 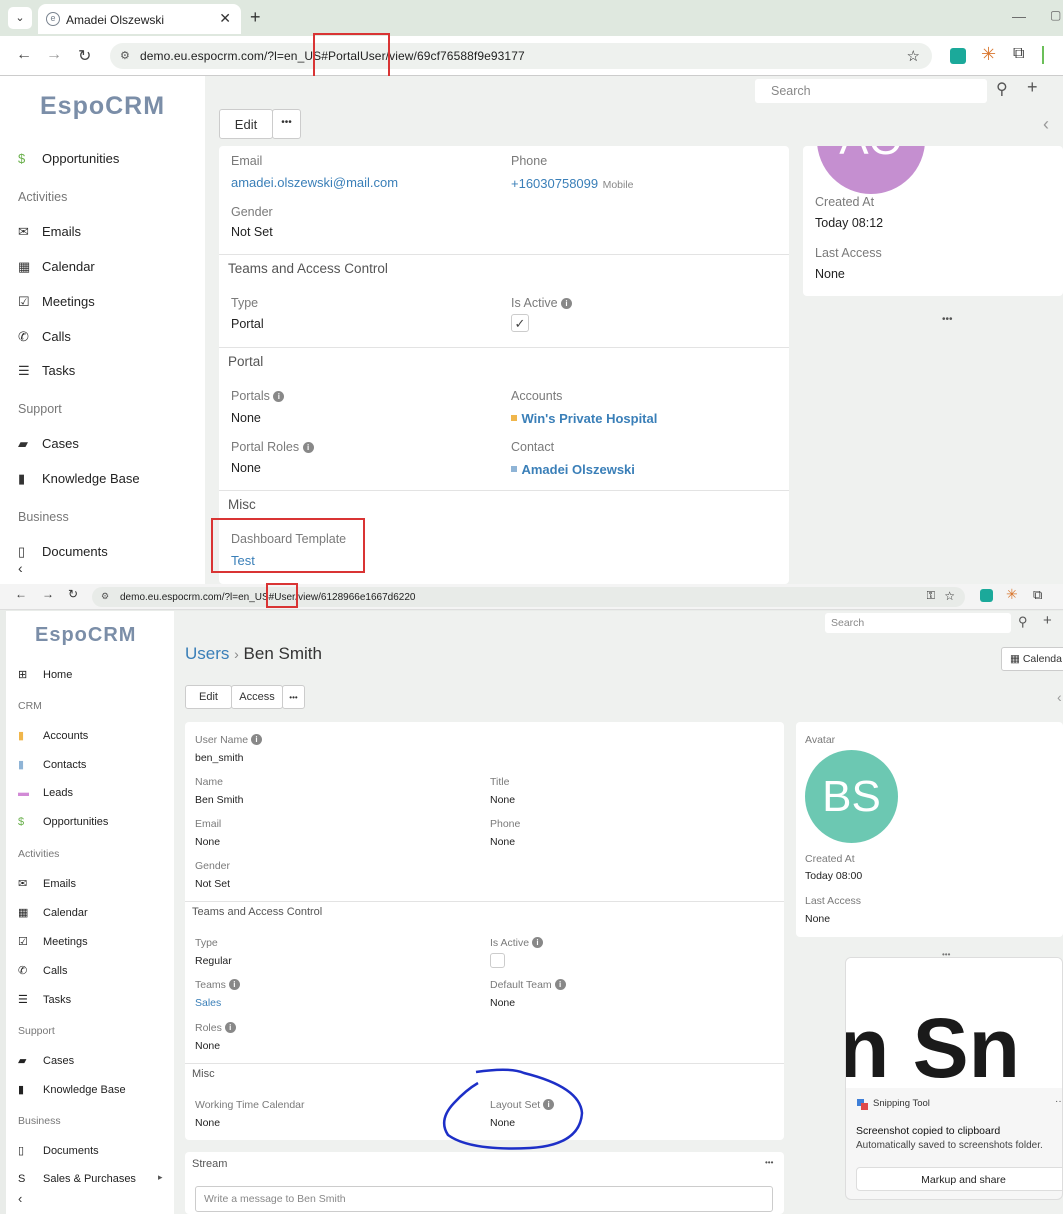 I want to click on minimize-window-button: —, so click(x=1019, y=16).